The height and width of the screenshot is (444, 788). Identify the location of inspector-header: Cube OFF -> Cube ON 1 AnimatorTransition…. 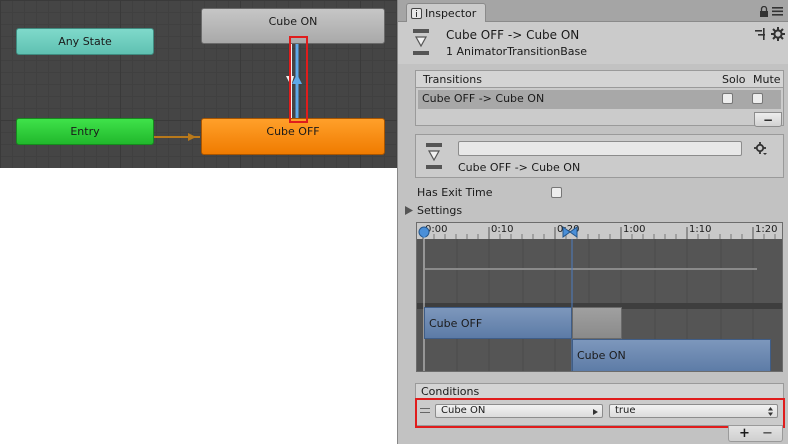
(593, 43).